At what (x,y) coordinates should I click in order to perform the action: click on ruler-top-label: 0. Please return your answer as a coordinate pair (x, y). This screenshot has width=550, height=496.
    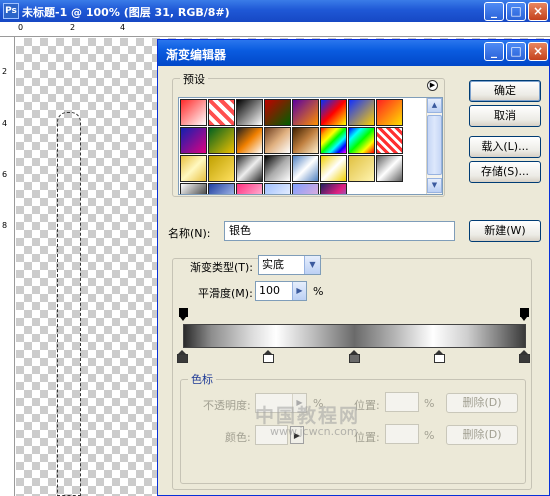
    Looking at the image, I should click on (21, 27).